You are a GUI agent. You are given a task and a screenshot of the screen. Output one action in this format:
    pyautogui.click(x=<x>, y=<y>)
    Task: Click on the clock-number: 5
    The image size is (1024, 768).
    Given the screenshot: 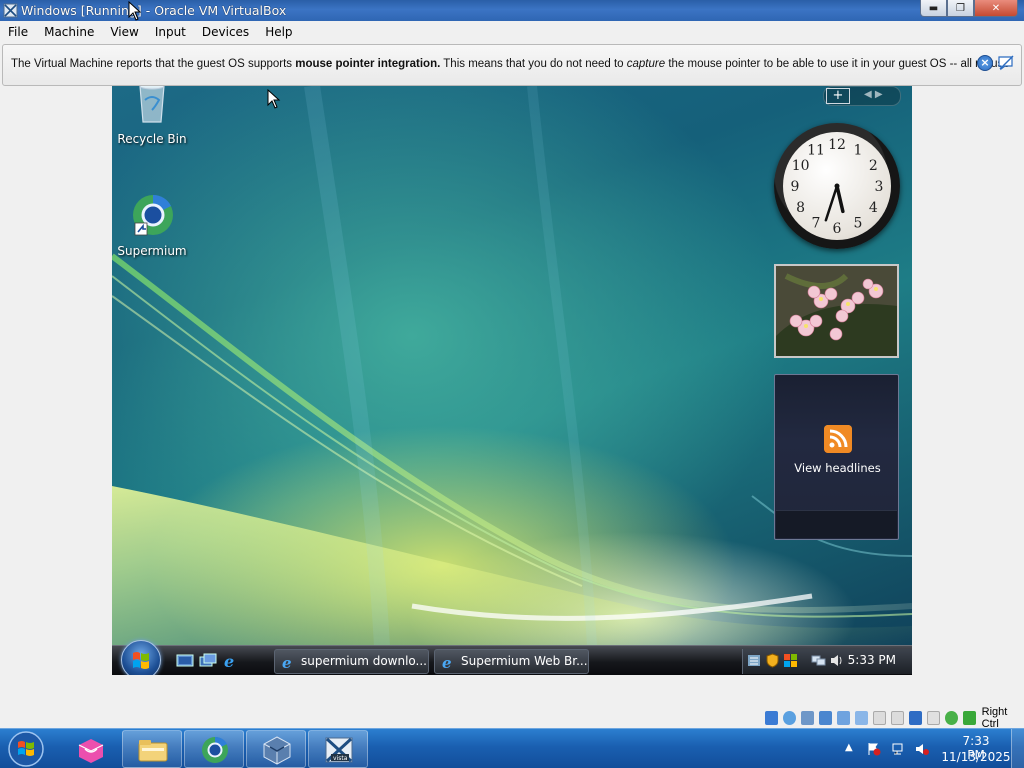 What is the action you would take?
    pyautogui.click(x=858, y=223)
    